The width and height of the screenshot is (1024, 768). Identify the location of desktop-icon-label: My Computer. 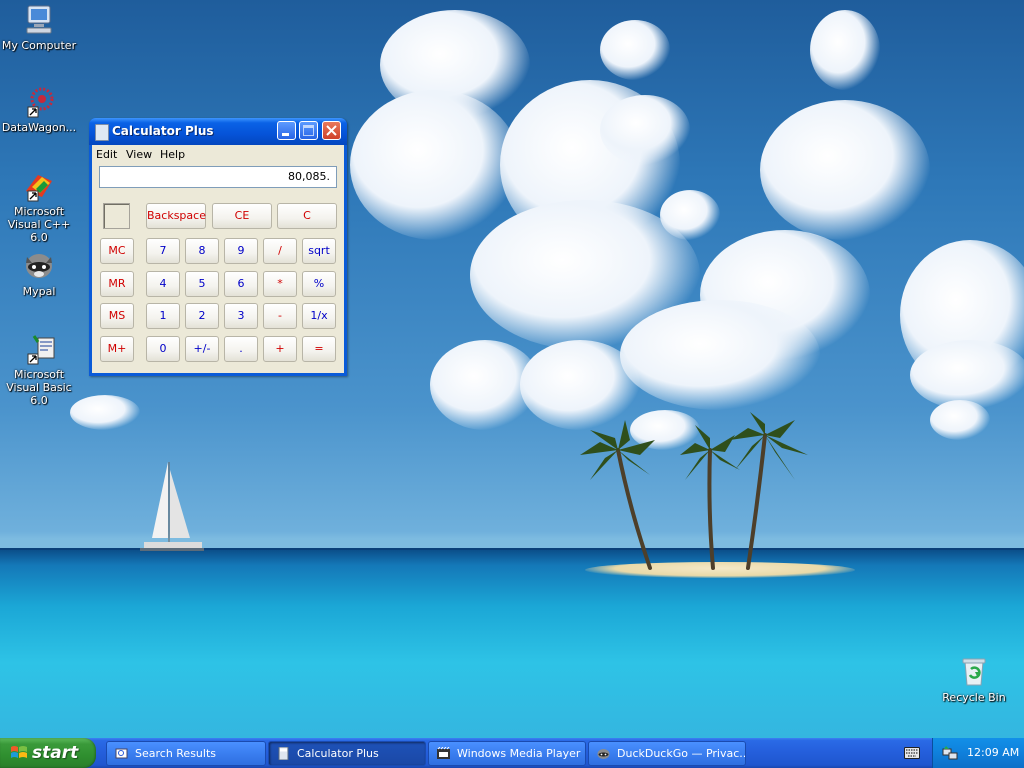
(39, 45).